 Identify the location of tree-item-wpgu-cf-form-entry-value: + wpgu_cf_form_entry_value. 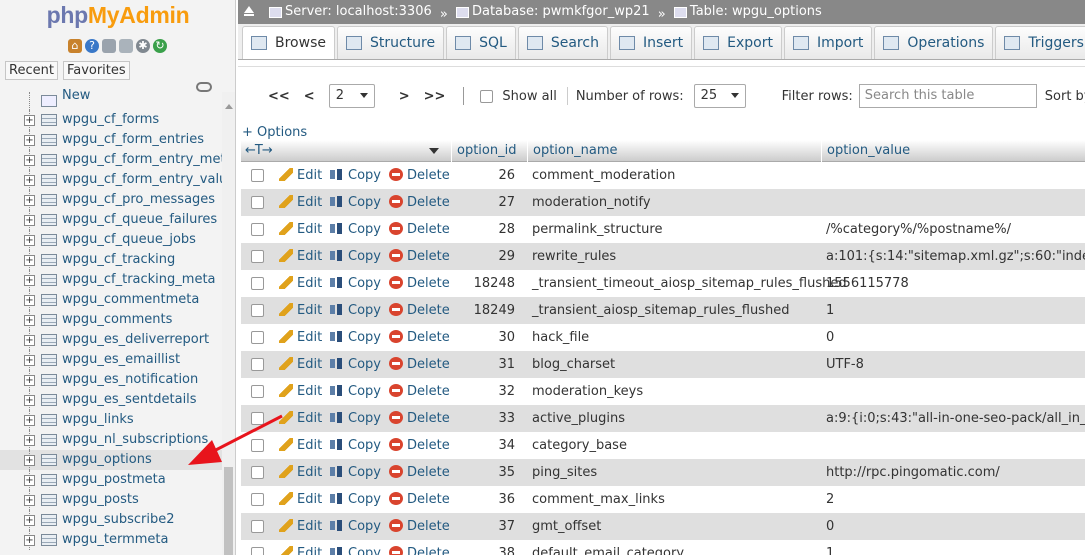
(117, 180).